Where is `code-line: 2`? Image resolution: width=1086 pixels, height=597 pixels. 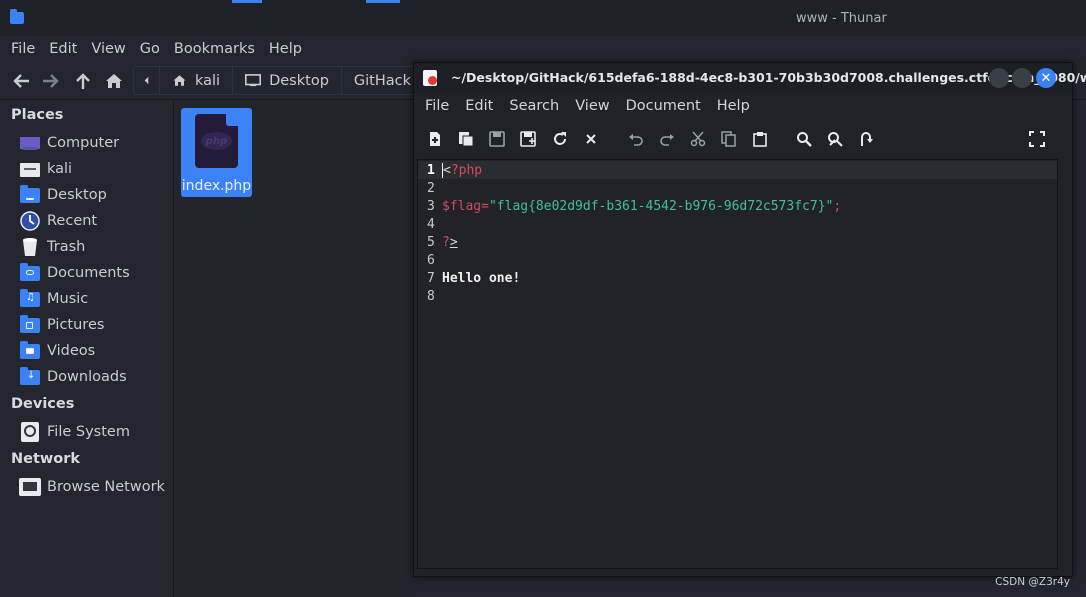 code-line: 2 is located at coordinates (737, 188).